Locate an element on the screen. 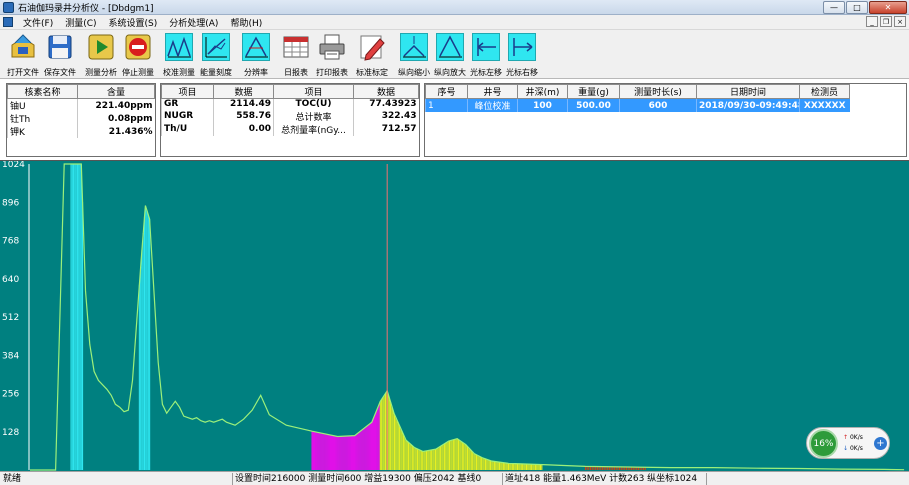  zoom-in-peak-icon is located at coordinates (450, 47).